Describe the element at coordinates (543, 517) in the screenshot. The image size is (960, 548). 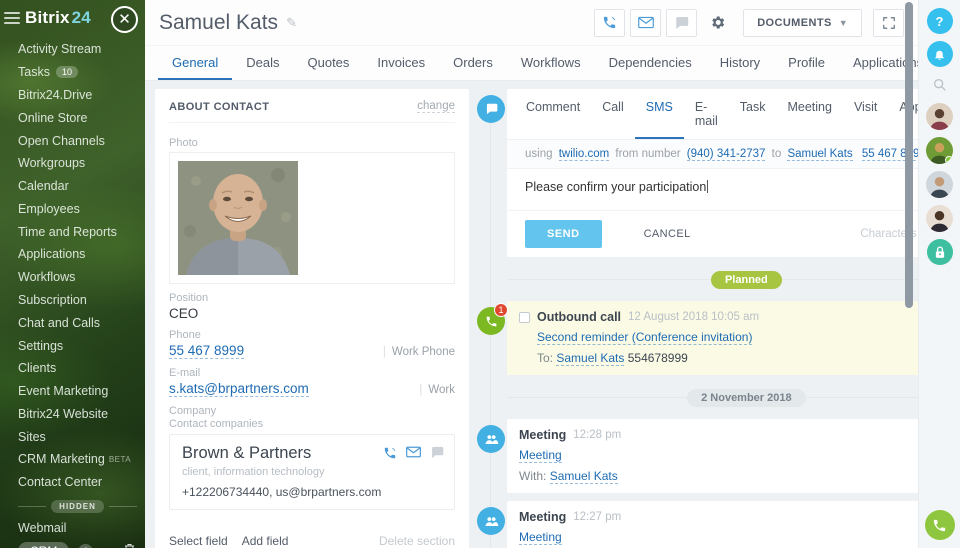
I see `meeting-title: Meeting` at that location.